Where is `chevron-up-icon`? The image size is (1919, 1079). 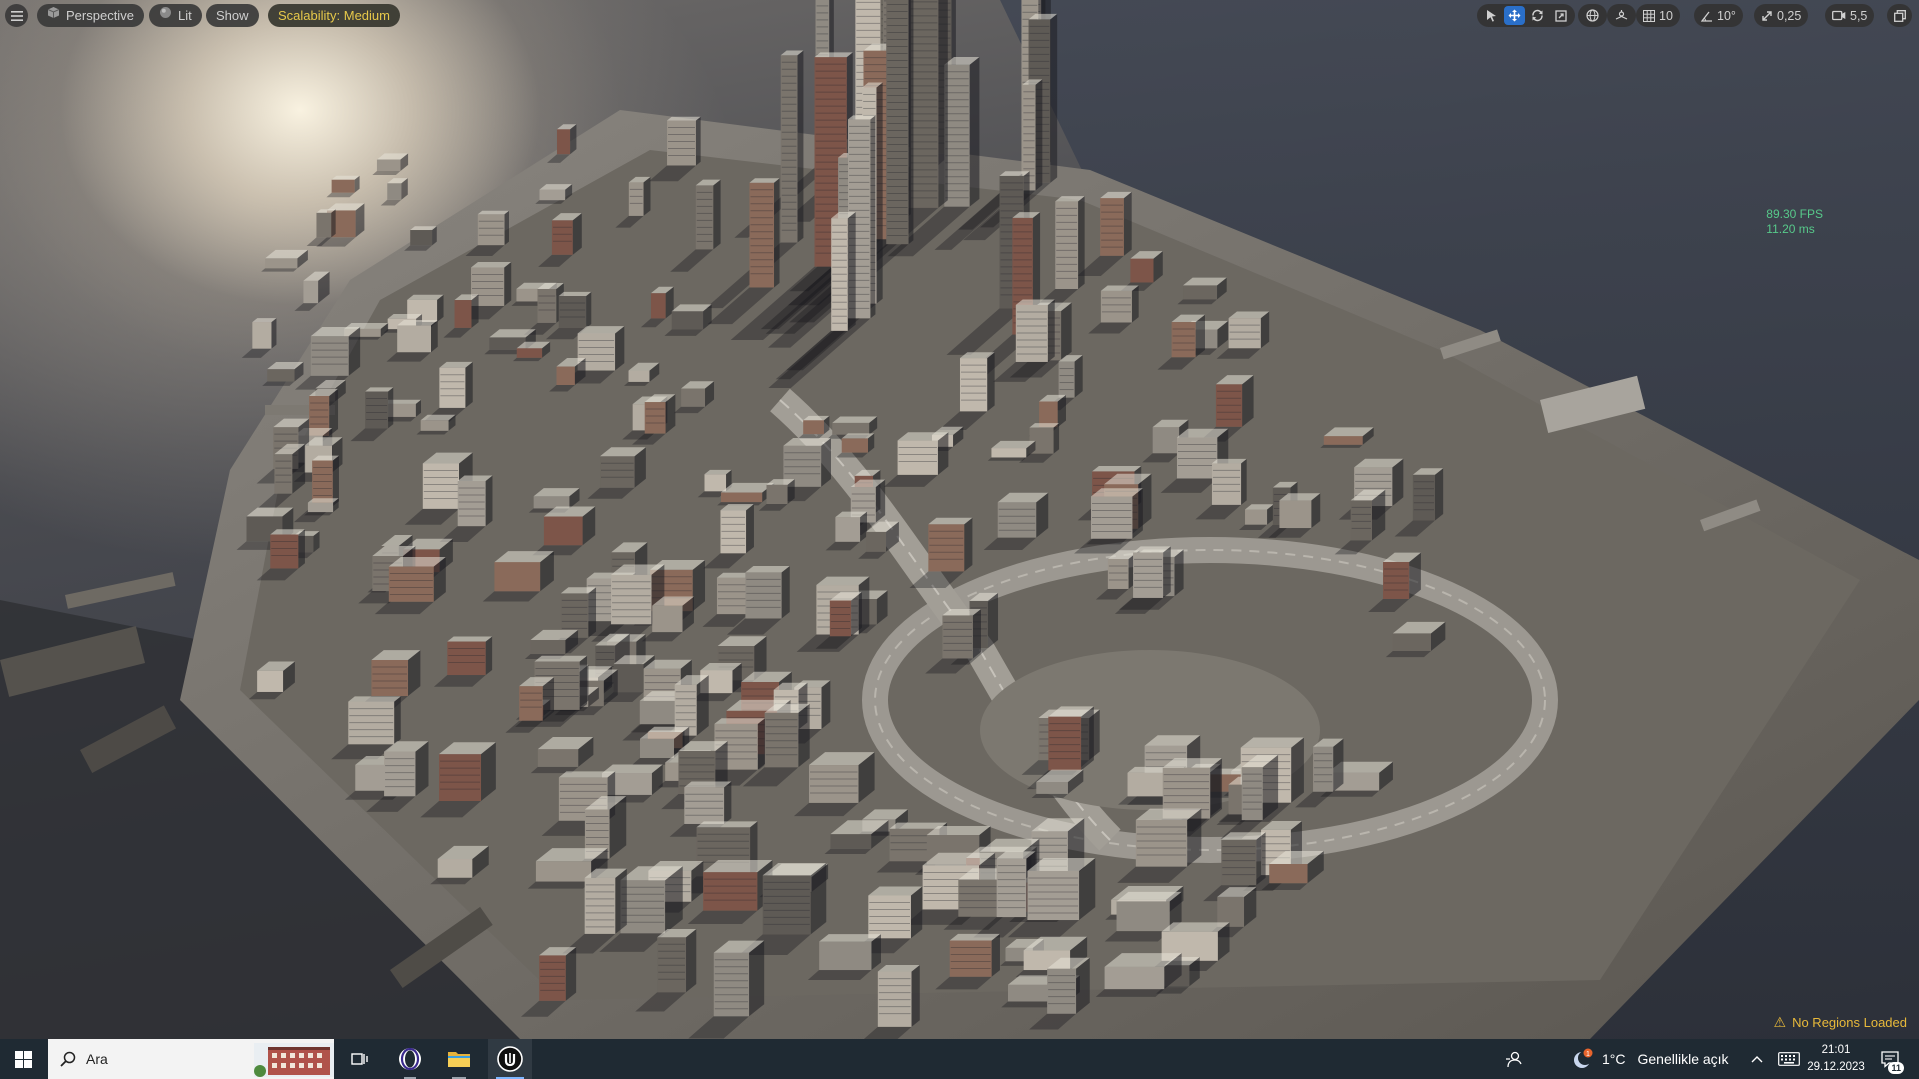
chevron-up-icon is located at coordinates (1757, 1059).